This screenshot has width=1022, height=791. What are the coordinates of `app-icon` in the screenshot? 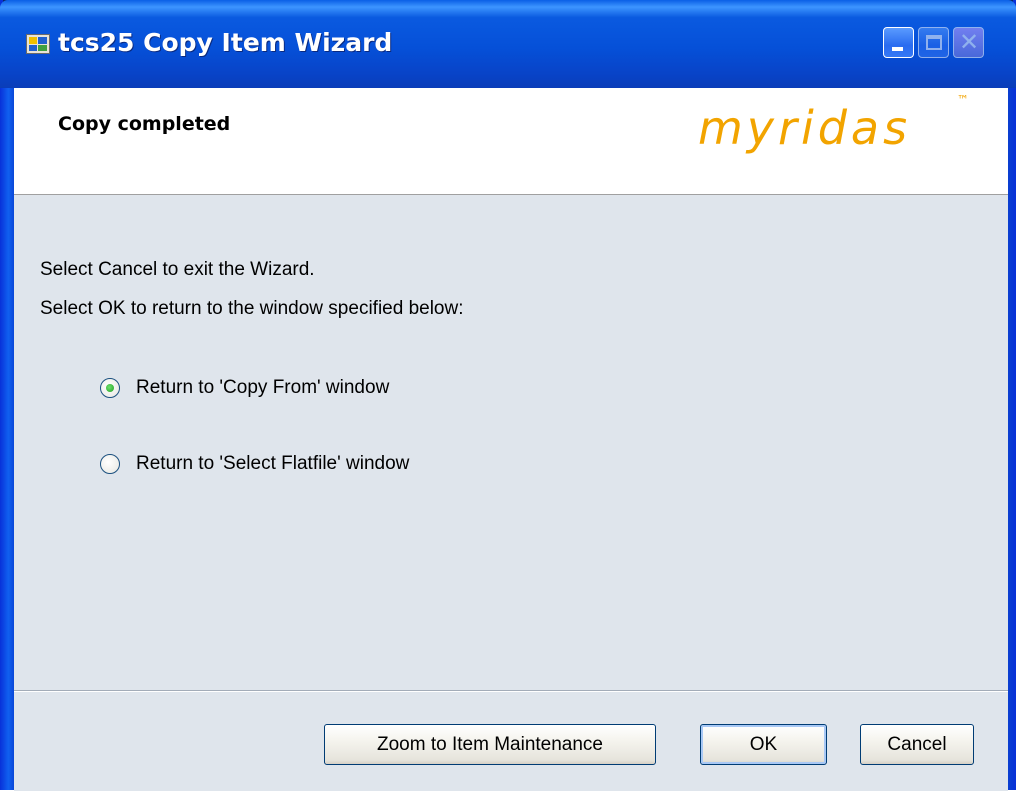 It's located at (38, 44).